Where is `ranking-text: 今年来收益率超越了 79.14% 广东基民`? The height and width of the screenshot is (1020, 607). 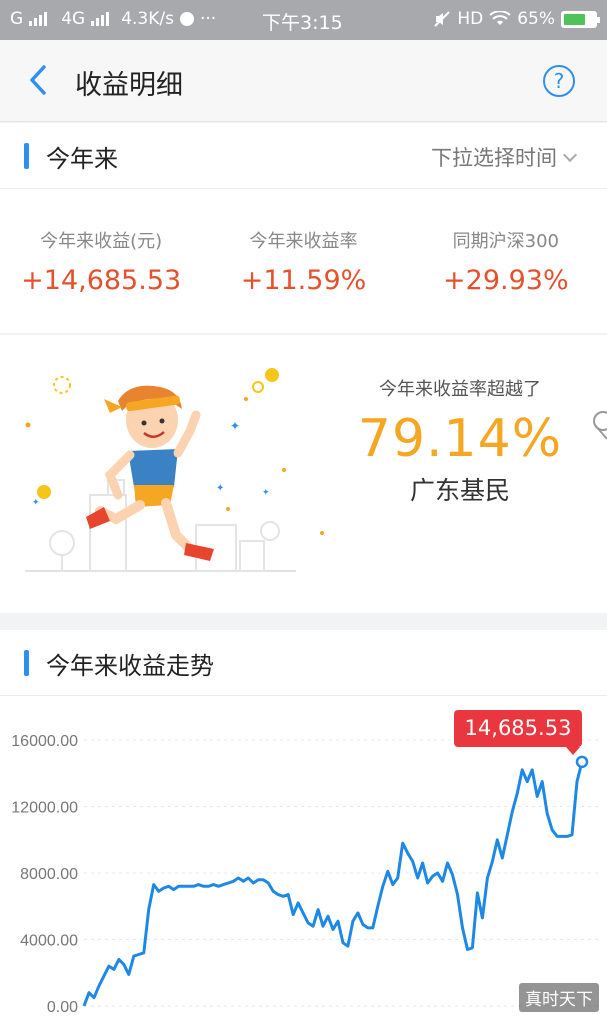
ranking-text: 今年来收益率超越了 79.14% 广东基民 is located at coordinates (460, 441).